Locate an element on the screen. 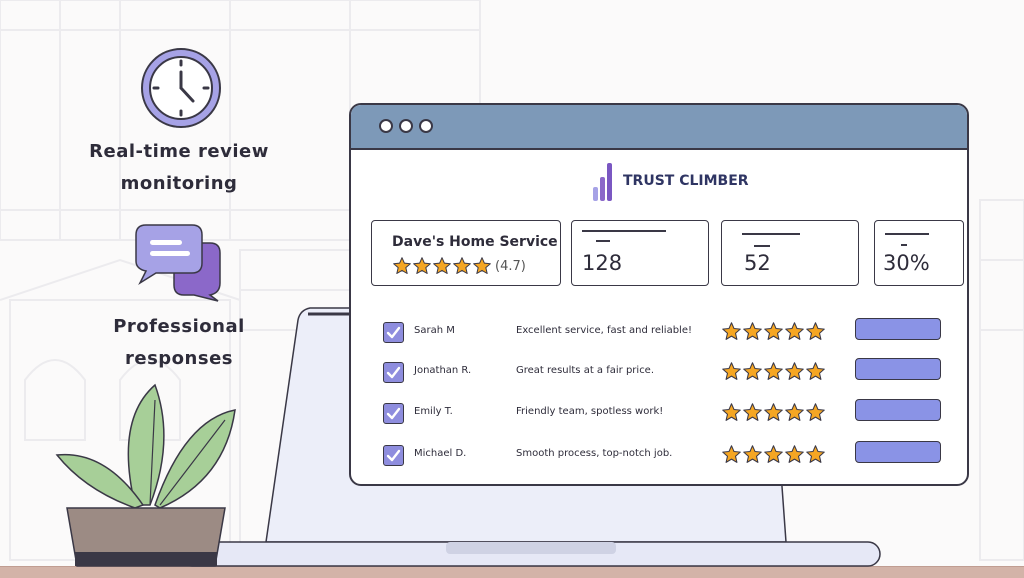 The width and height of the screenshot is (1024, 578). brand-name: TRUST CLIMBER is located at coordinates (686, 181).